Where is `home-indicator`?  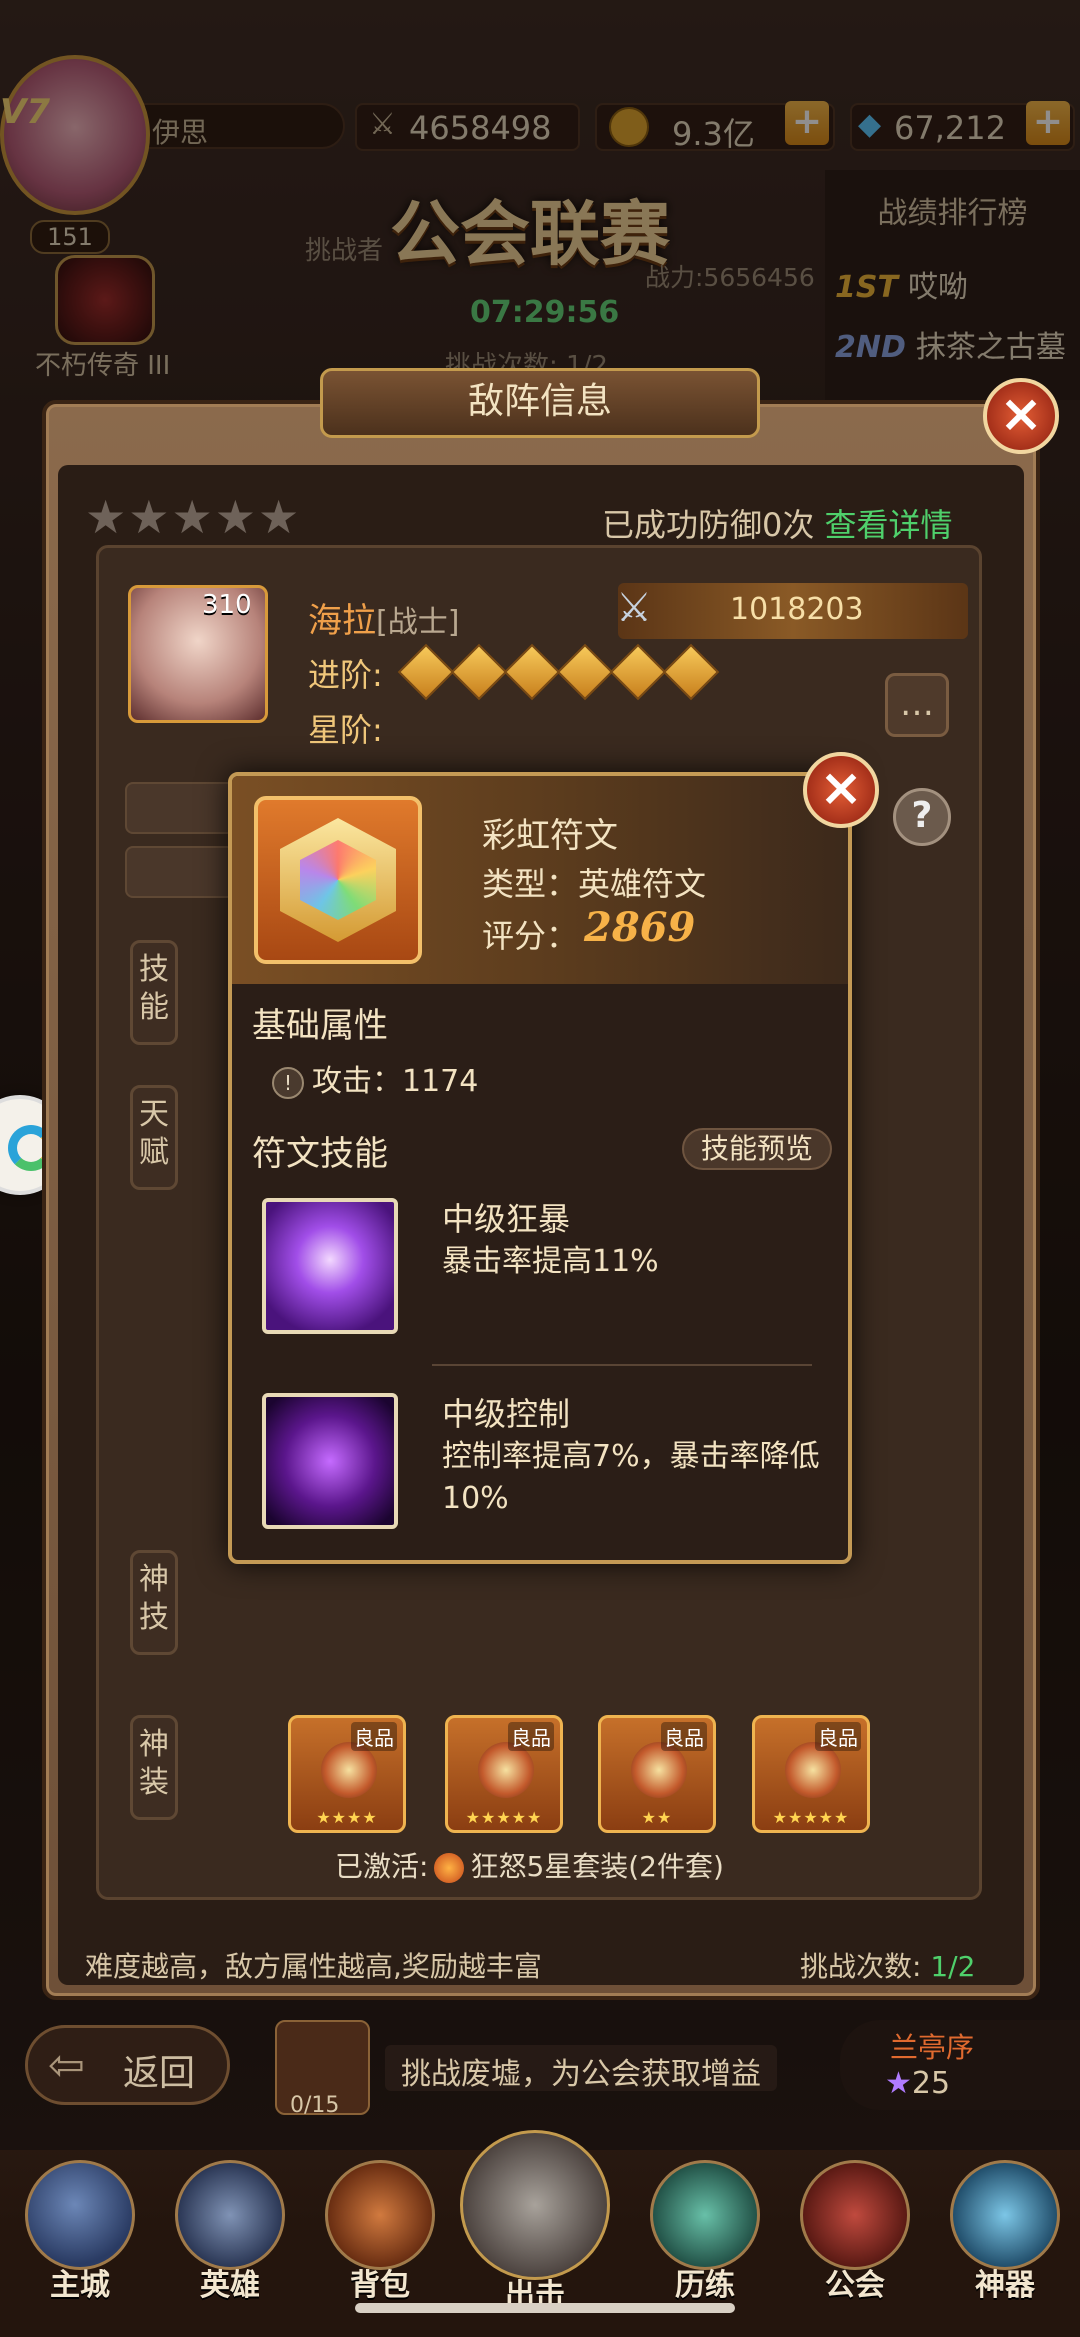 home-indicator is located at coordinates (545, 2308).